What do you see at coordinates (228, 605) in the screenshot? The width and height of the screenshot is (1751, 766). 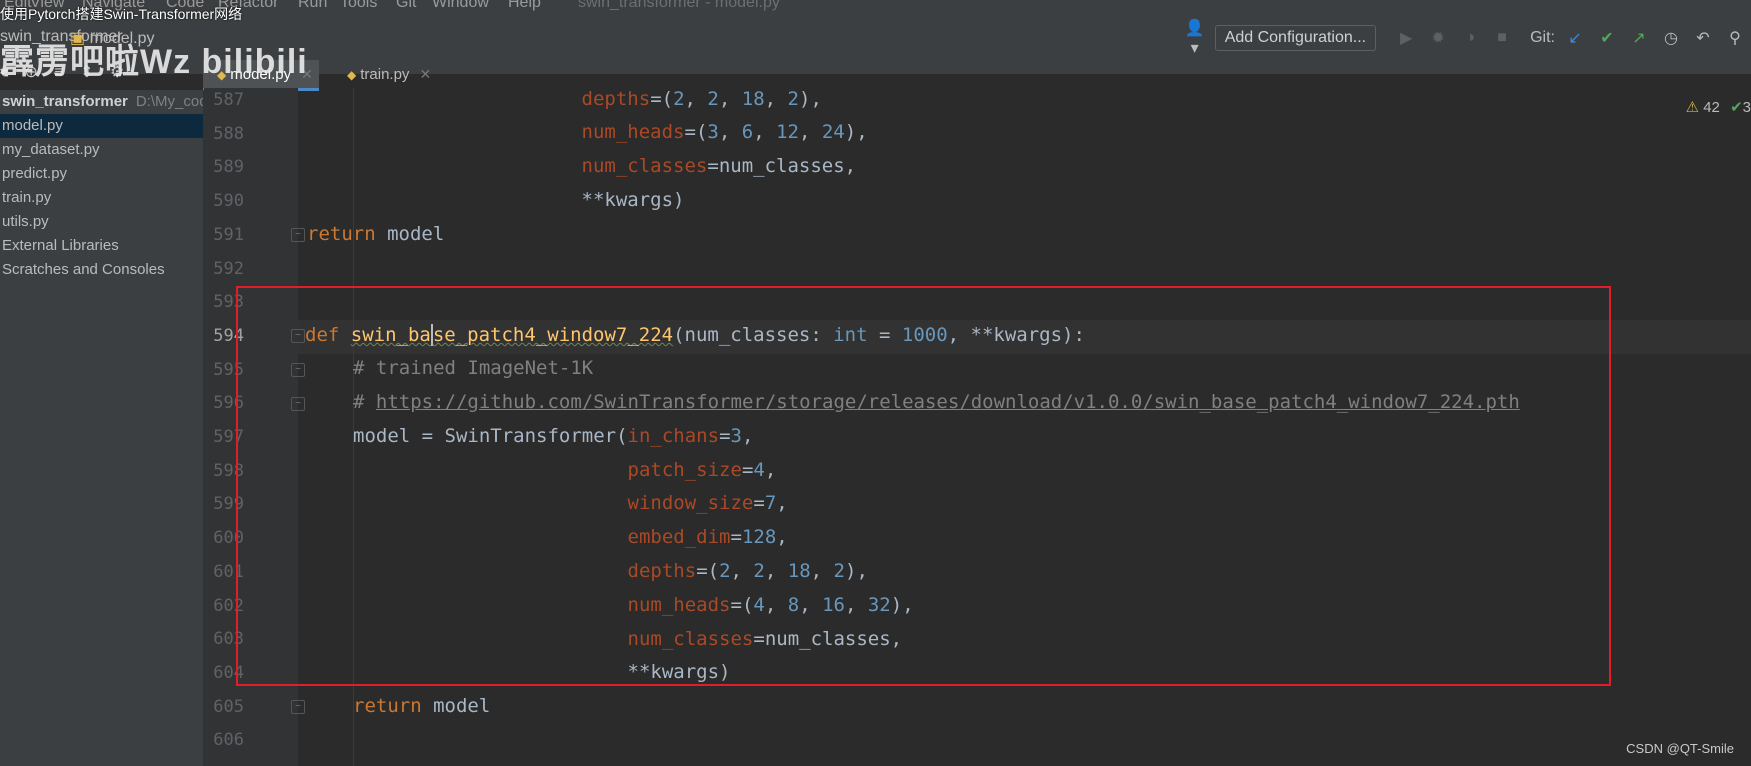 I see `line-number: 602` at bounding box center [228, 605].